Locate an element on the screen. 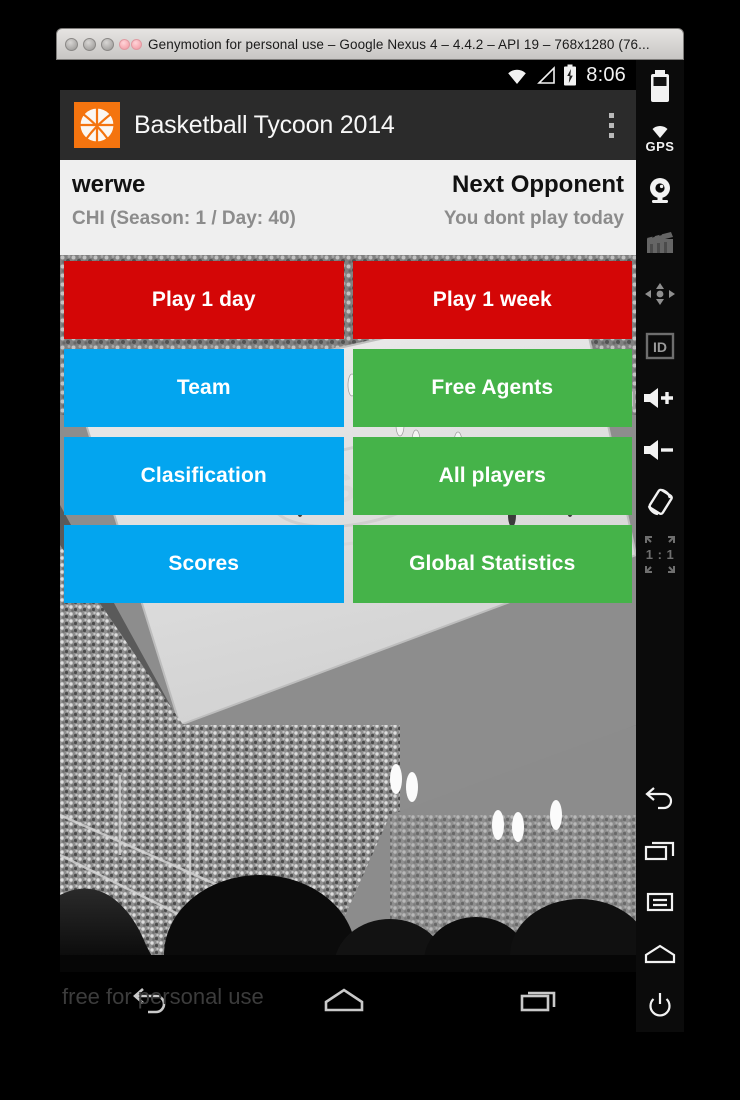  volume-up-icon is located at coordinates (660, 398).